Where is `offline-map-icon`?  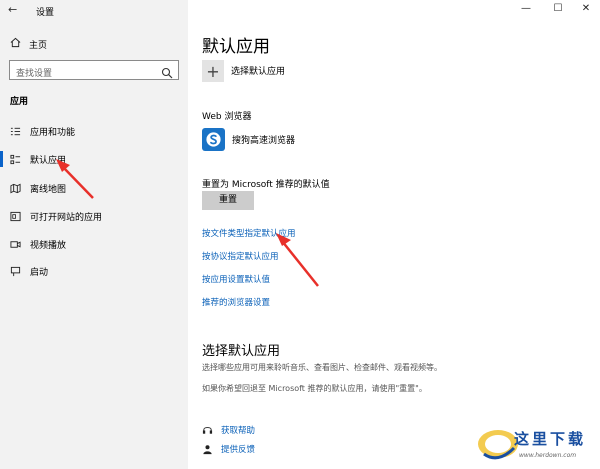
offline-map-icon is located at coordinates (15, 188).